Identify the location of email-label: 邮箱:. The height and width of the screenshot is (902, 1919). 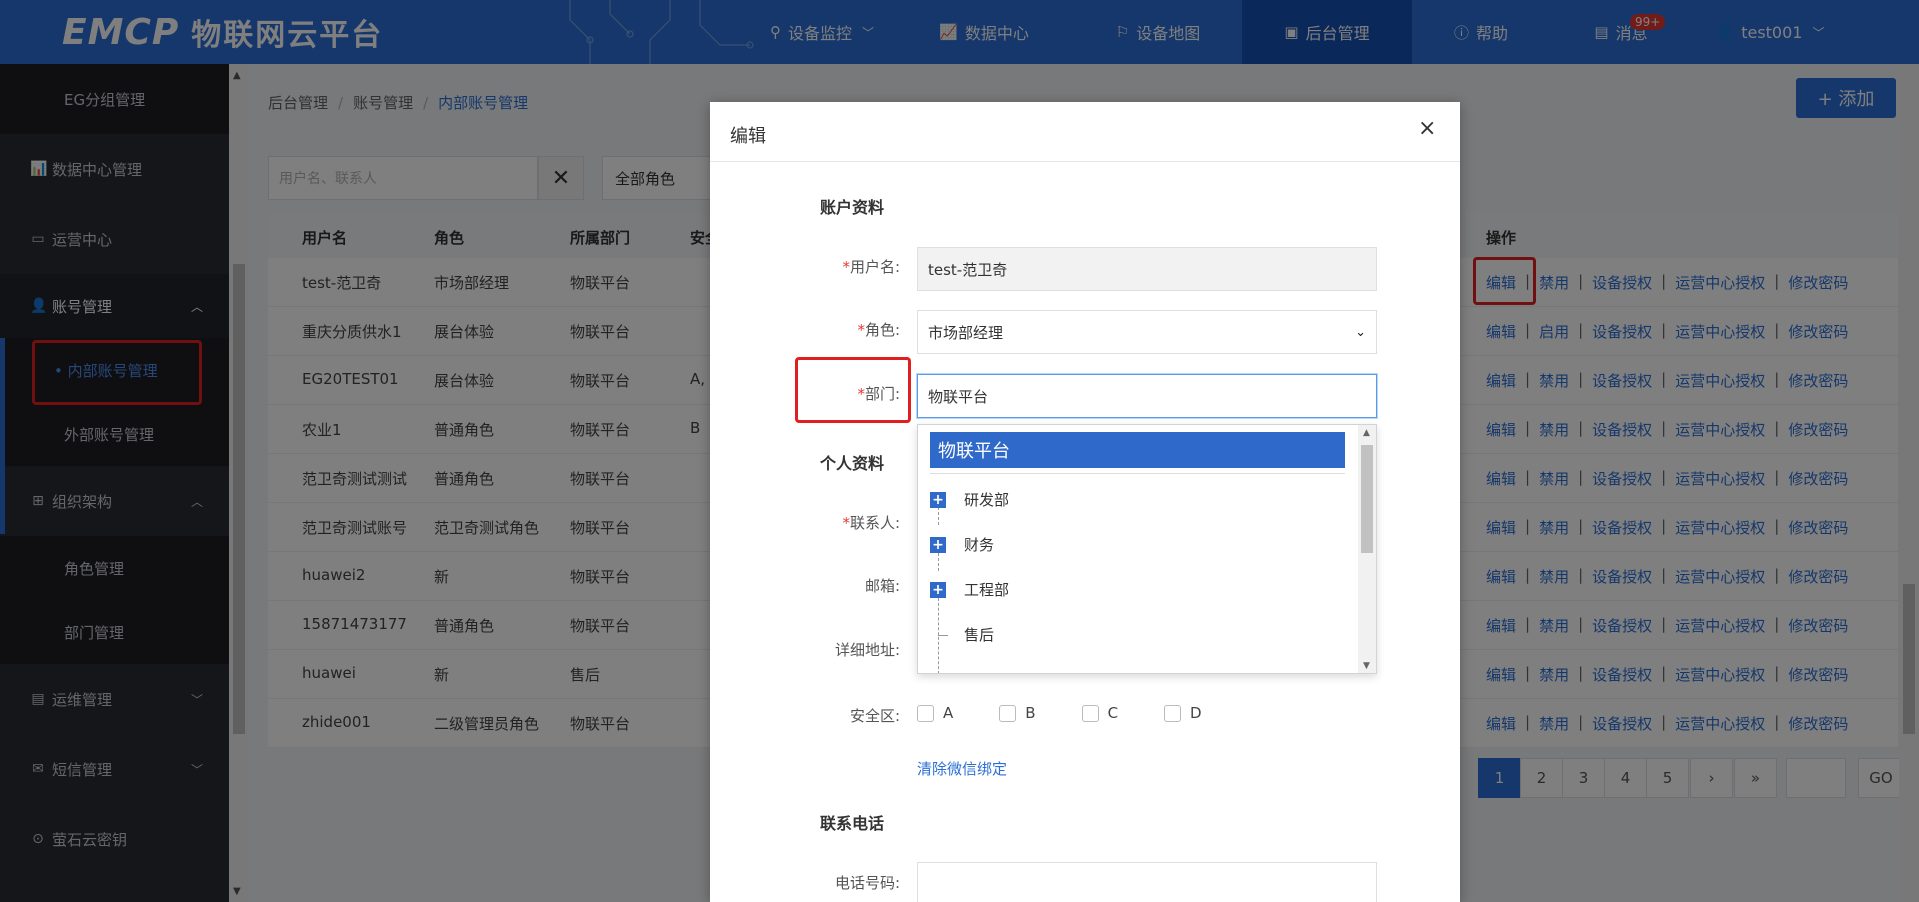
(882, 586).